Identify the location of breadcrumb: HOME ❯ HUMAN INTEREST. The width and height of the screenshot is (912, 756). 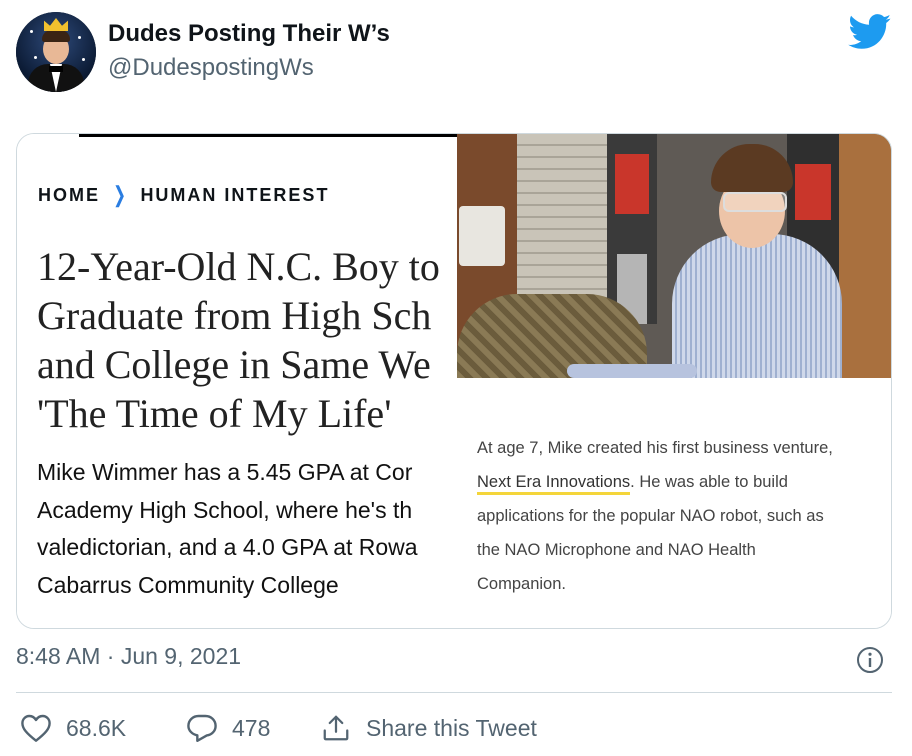
(183, 195).